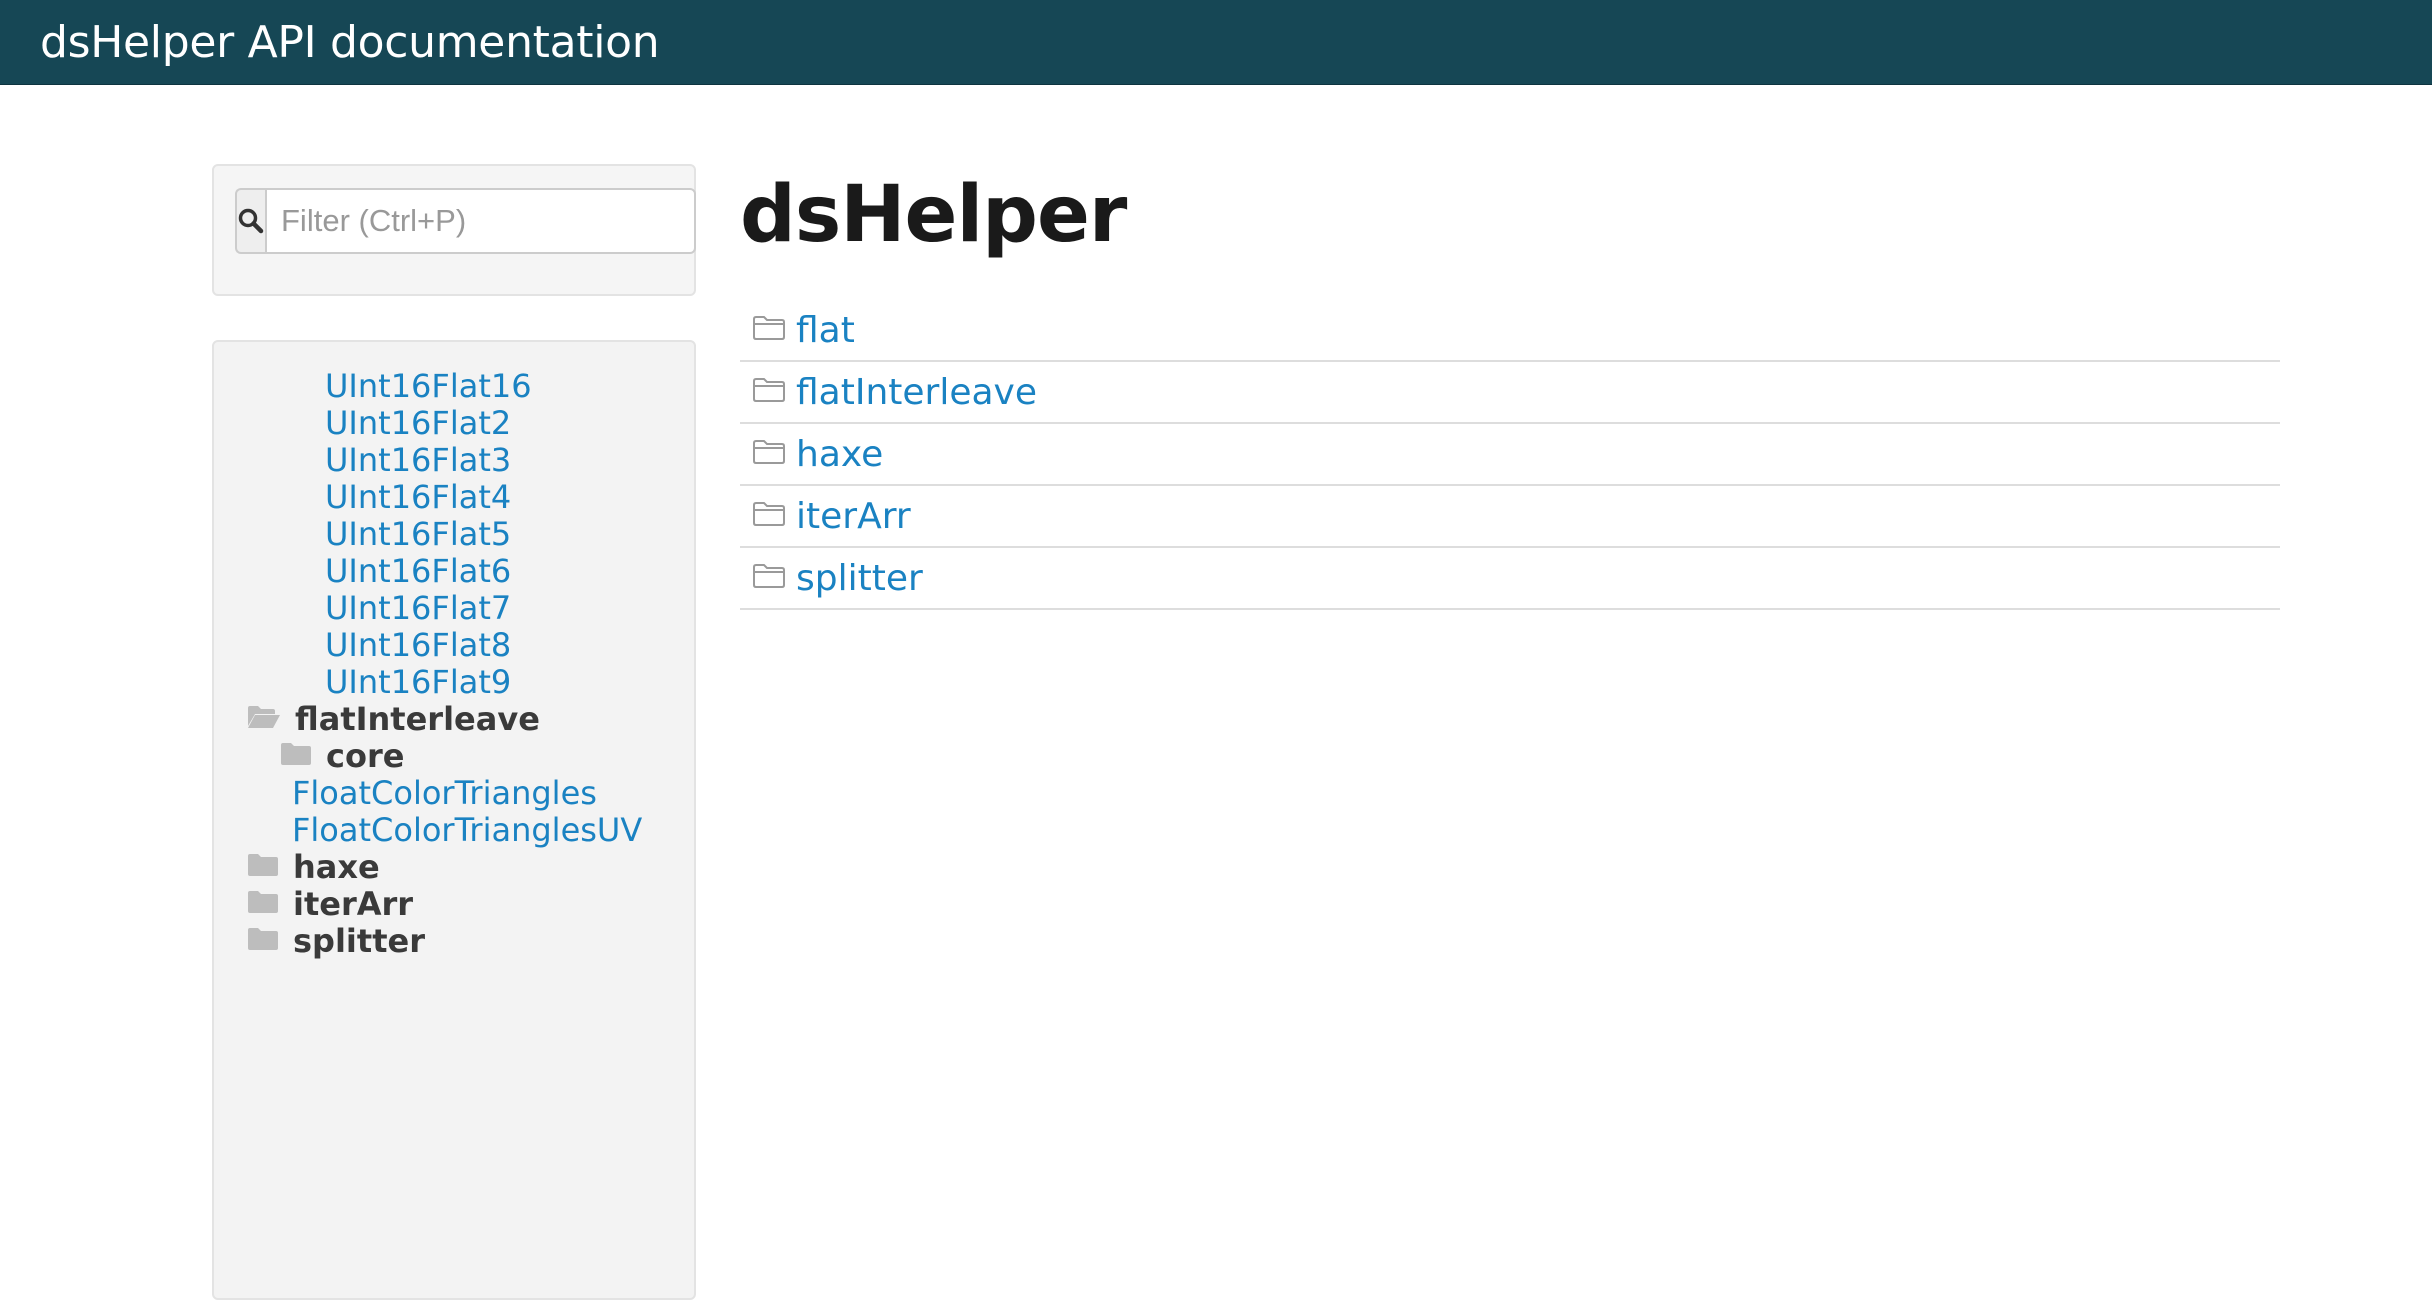  Describe the element at coordinates (853, 516) in the screenshot. I see `package-link: iterArr` at that location.